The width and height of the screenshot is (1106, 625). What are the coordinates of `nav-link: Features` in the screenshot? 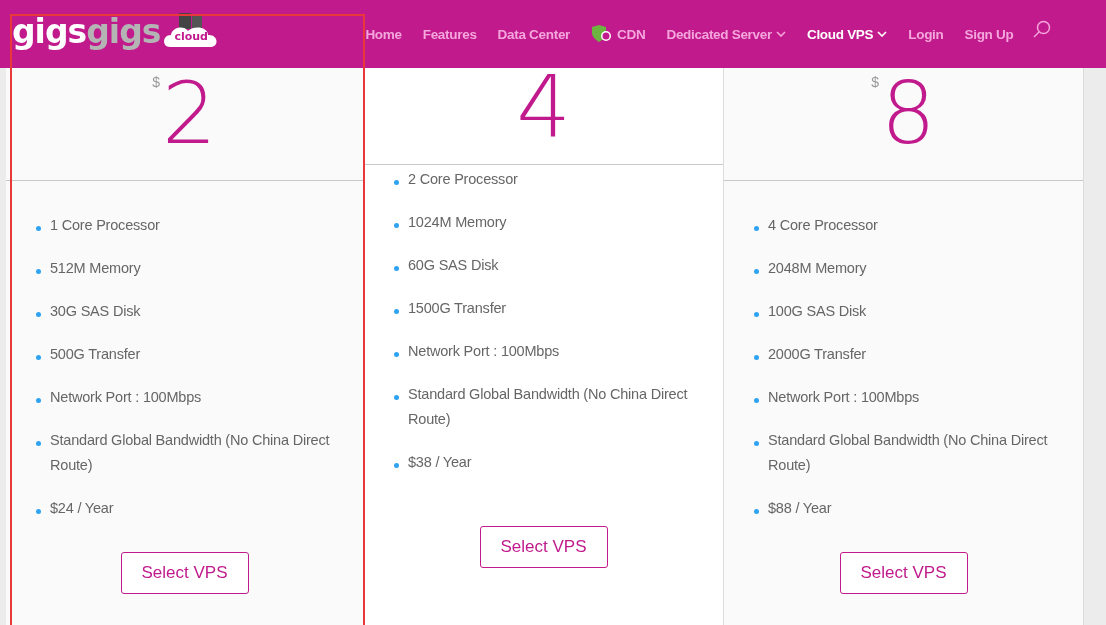 It's located at (449, 34).